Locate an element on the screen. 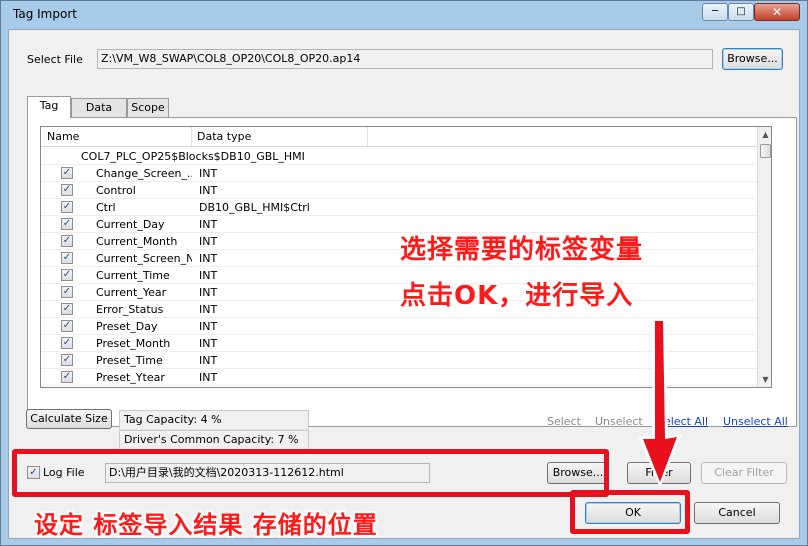 This screenshot has width=808, height=546. table-row: ✓ Error_Status INT is located at coordinates (399, 309).